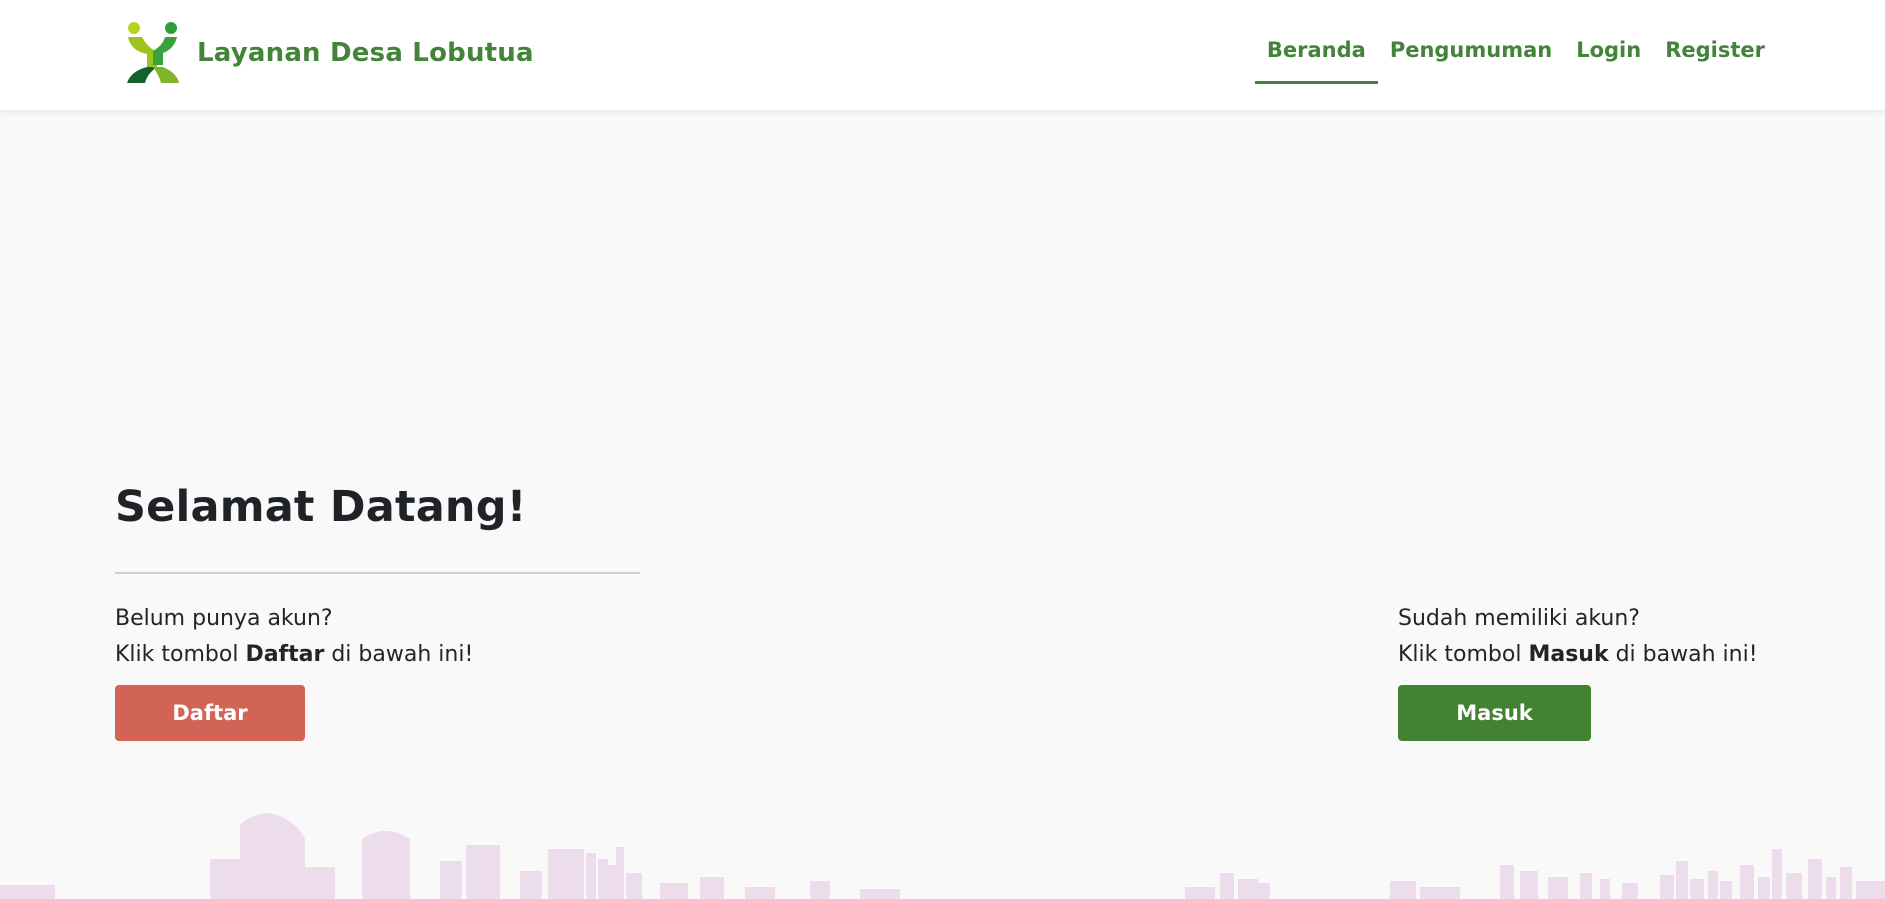 The height and width of the screenshot is (899, 1885). I want to click on nav-link-login: Login, so click(1608, 56).